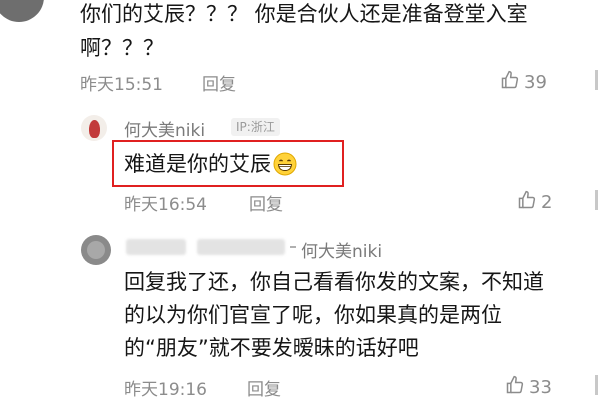 This screenshot has width=602, height=404. What do you see at coordinates (547, 202) in the screenshot?
I see `like-count: 2` at bounding box center [547, 202].